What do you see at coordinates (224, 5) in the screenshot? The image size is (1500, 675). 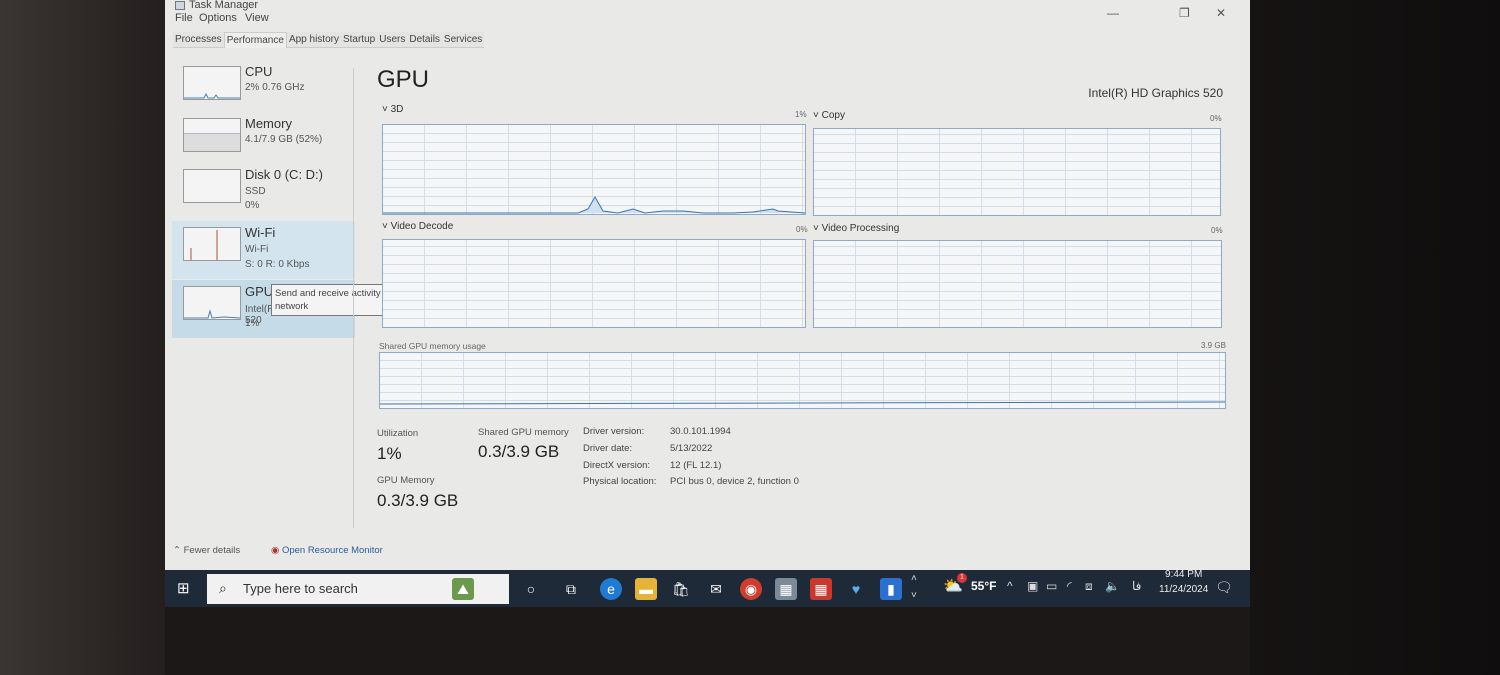 I see `window-title: Task Manager` at bounding box center [224, 5].